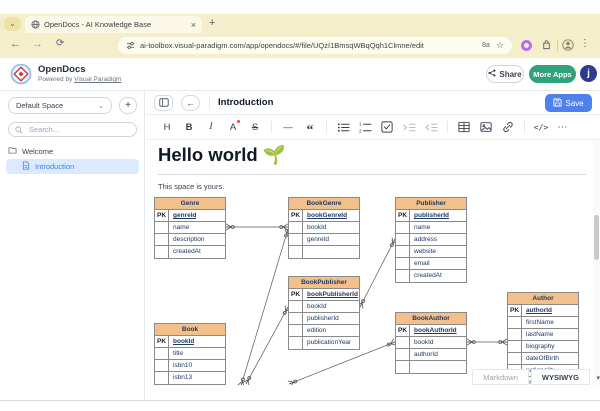  Describe the element at coordinates (60, 43) in the screenshot. I see `reload-icon: ⟳` at that location.